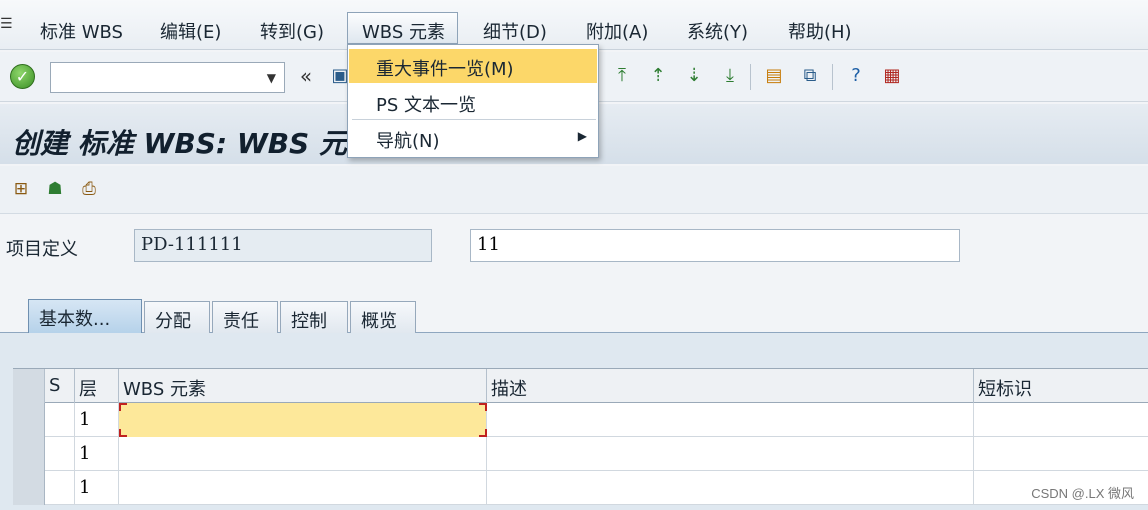 The width and height of the screenshot is (1148, 510). What do you see at coordinates (303, 386) in the screenshot?
I see `column-header-wbs-element: WBS 元素` at bounding box center [303, 386].